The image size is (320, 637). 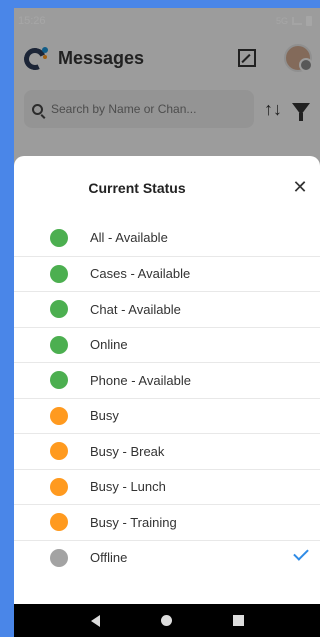 I want to click on status-option: Online, so click(x=167, y=344).